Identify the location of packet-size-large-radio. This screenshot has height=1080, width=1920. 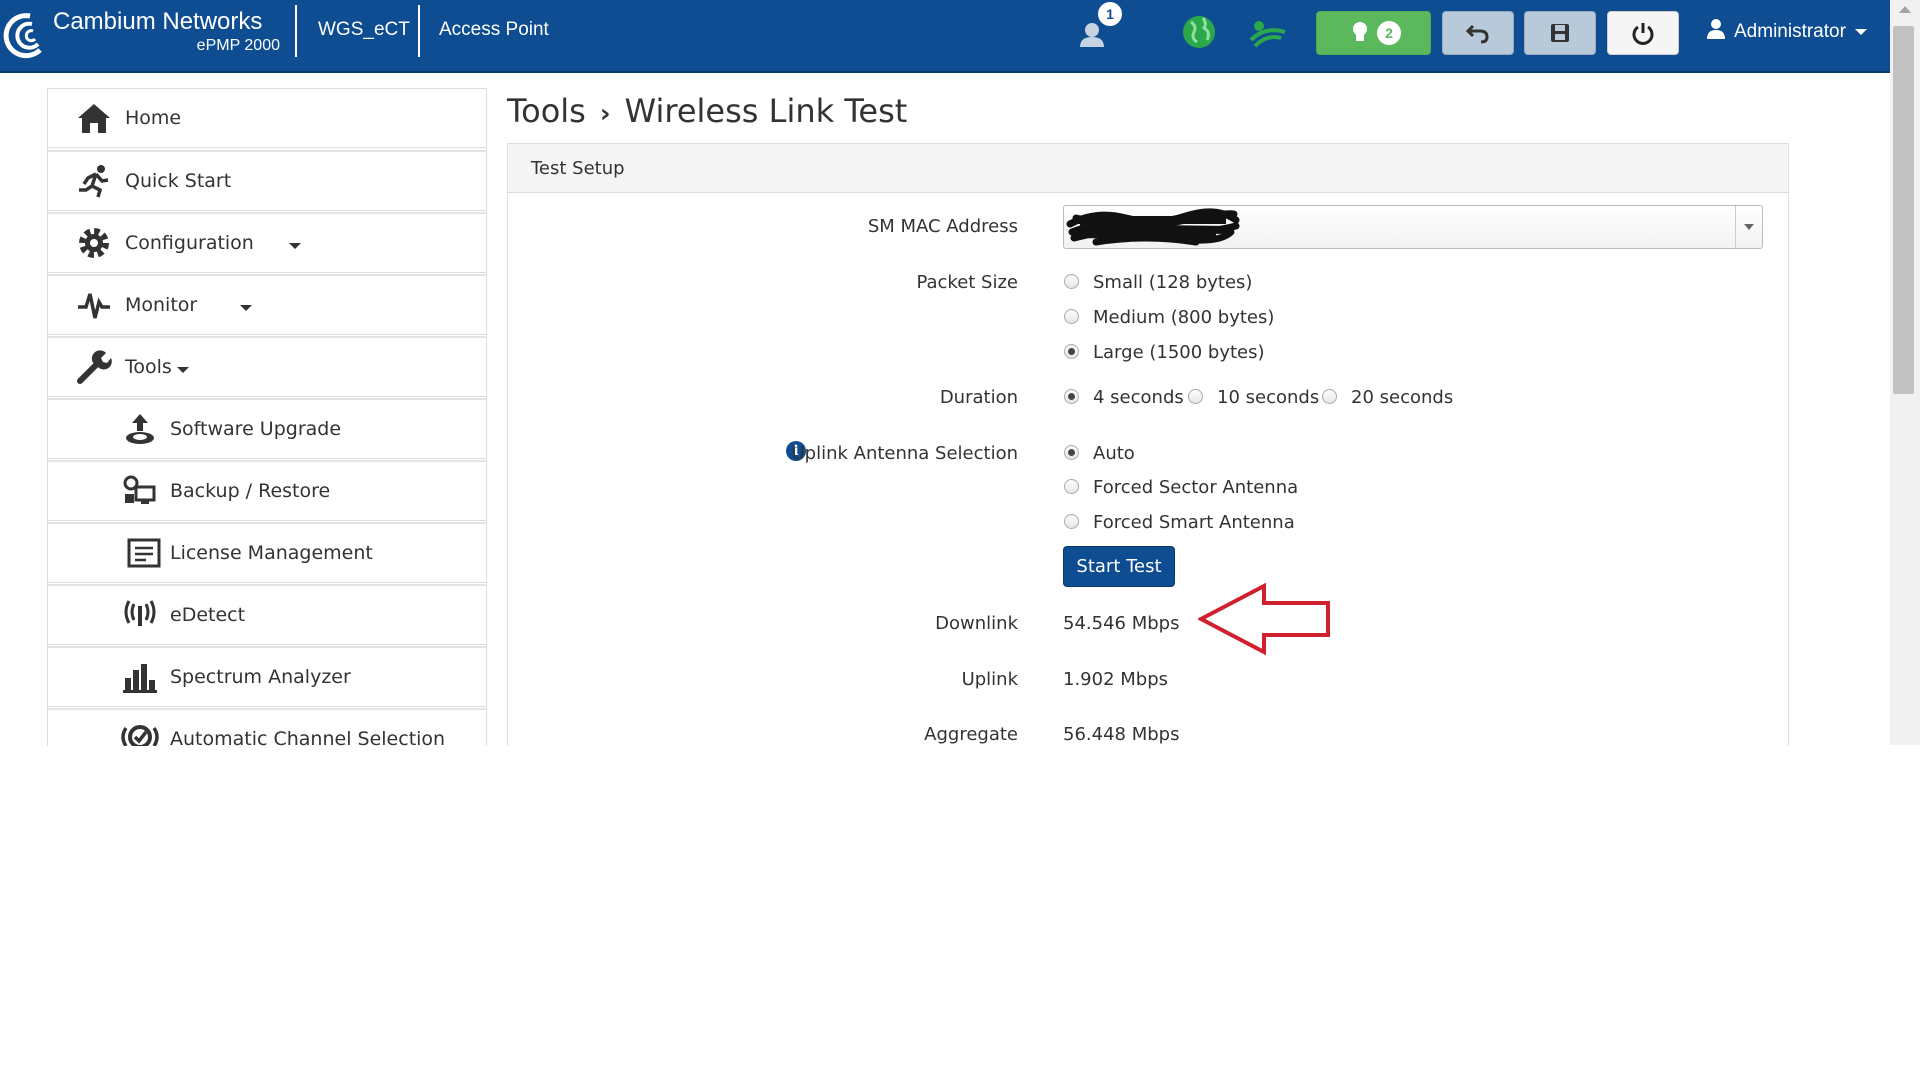
(1071, 351).